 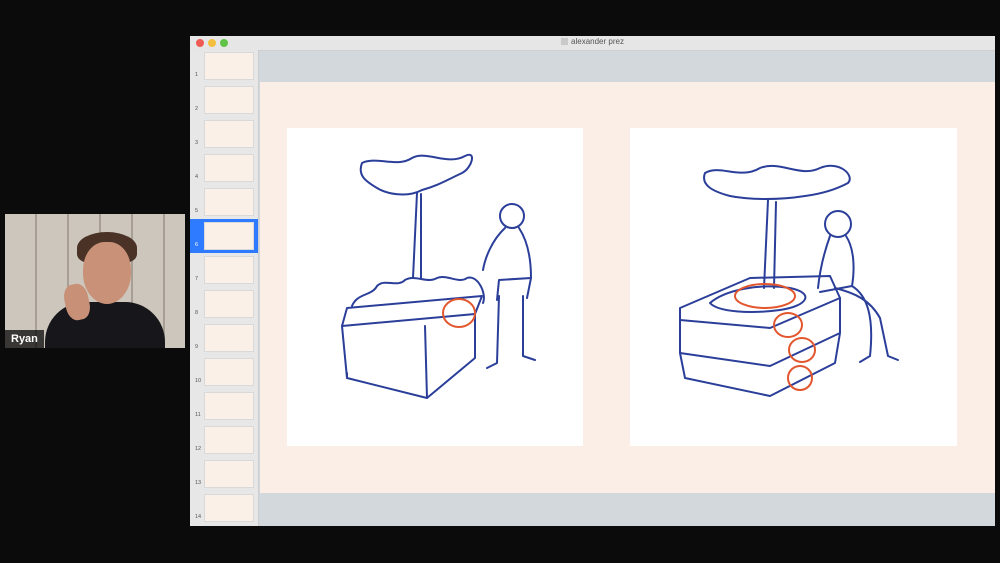 What do you see at coordinates (198, 517) in the screenshot?
I see `slide-number: 14` at bounding box center [198, 517].